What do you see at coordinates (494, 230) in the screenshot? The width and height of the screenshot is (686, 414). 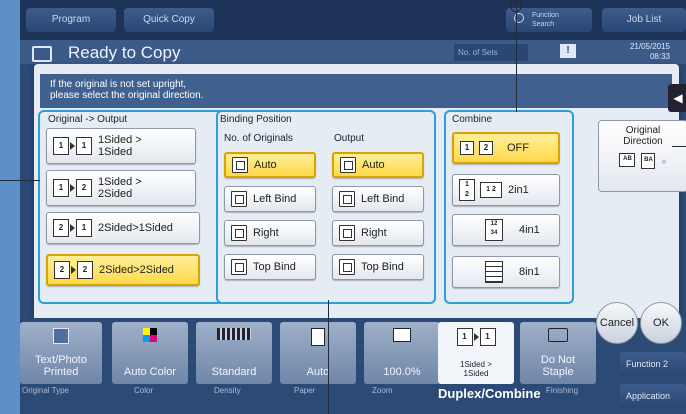 I see `combine-4in1-icon: 12 34` at bounding box center [494, 230].